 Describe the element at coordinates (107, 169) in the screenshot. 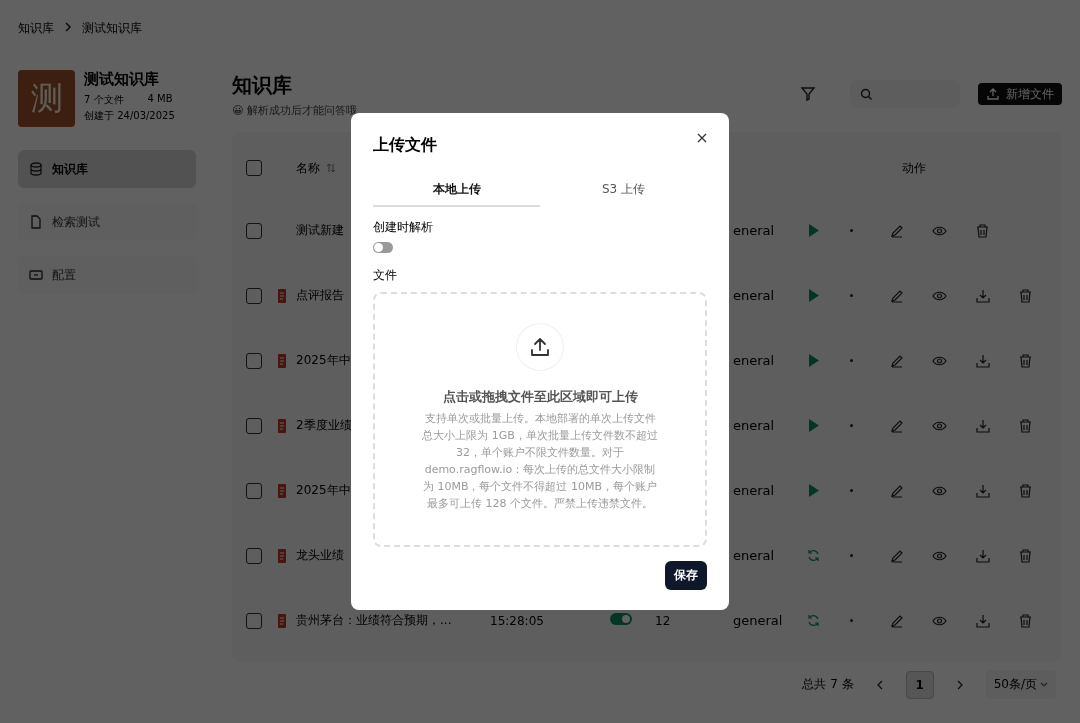

I see `sidebar-item: 知识库` at that location.